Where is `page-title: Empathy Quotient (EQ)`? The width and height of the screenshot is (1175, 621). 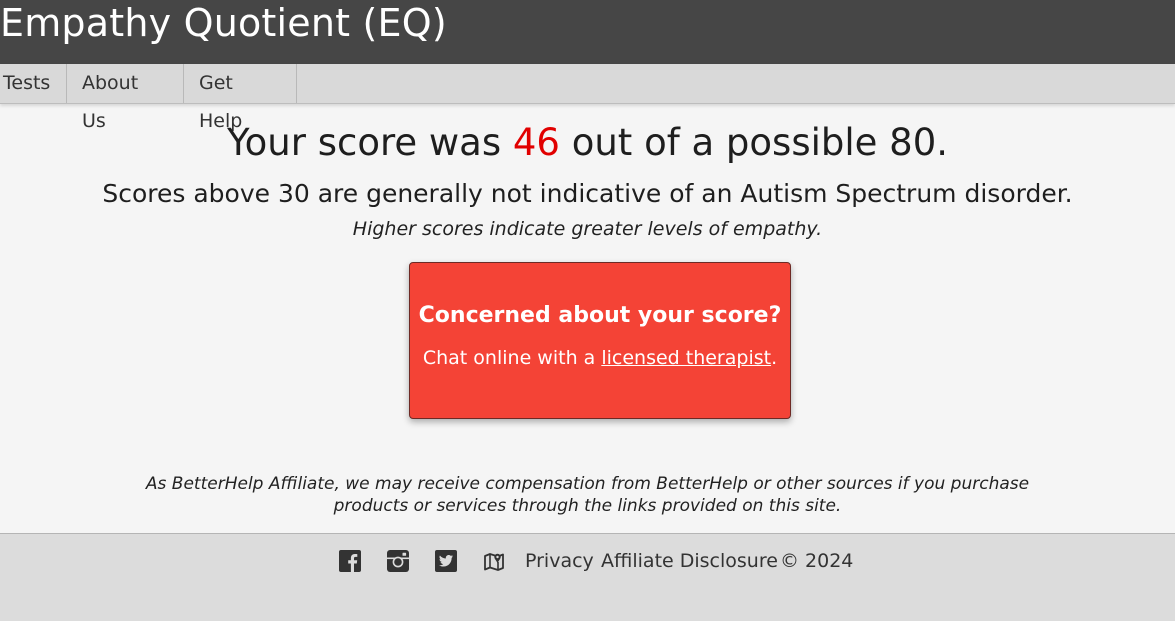
page-title: Empathy Quotient (EQ) is located at coordinates (223, 23).